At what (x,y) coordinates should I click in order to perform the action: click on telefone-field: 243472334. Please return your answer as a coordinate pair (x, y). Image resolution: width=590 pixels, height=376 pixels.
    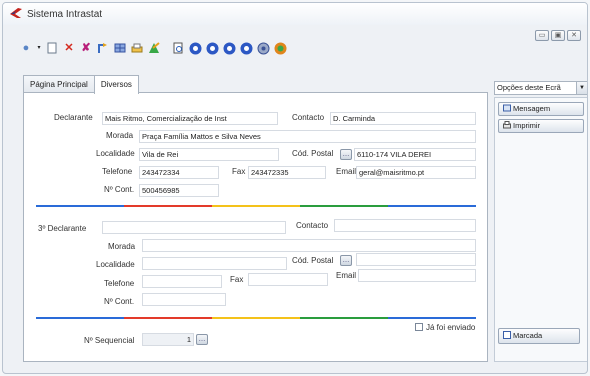
    Looking at the image, I should click on (179, 172).